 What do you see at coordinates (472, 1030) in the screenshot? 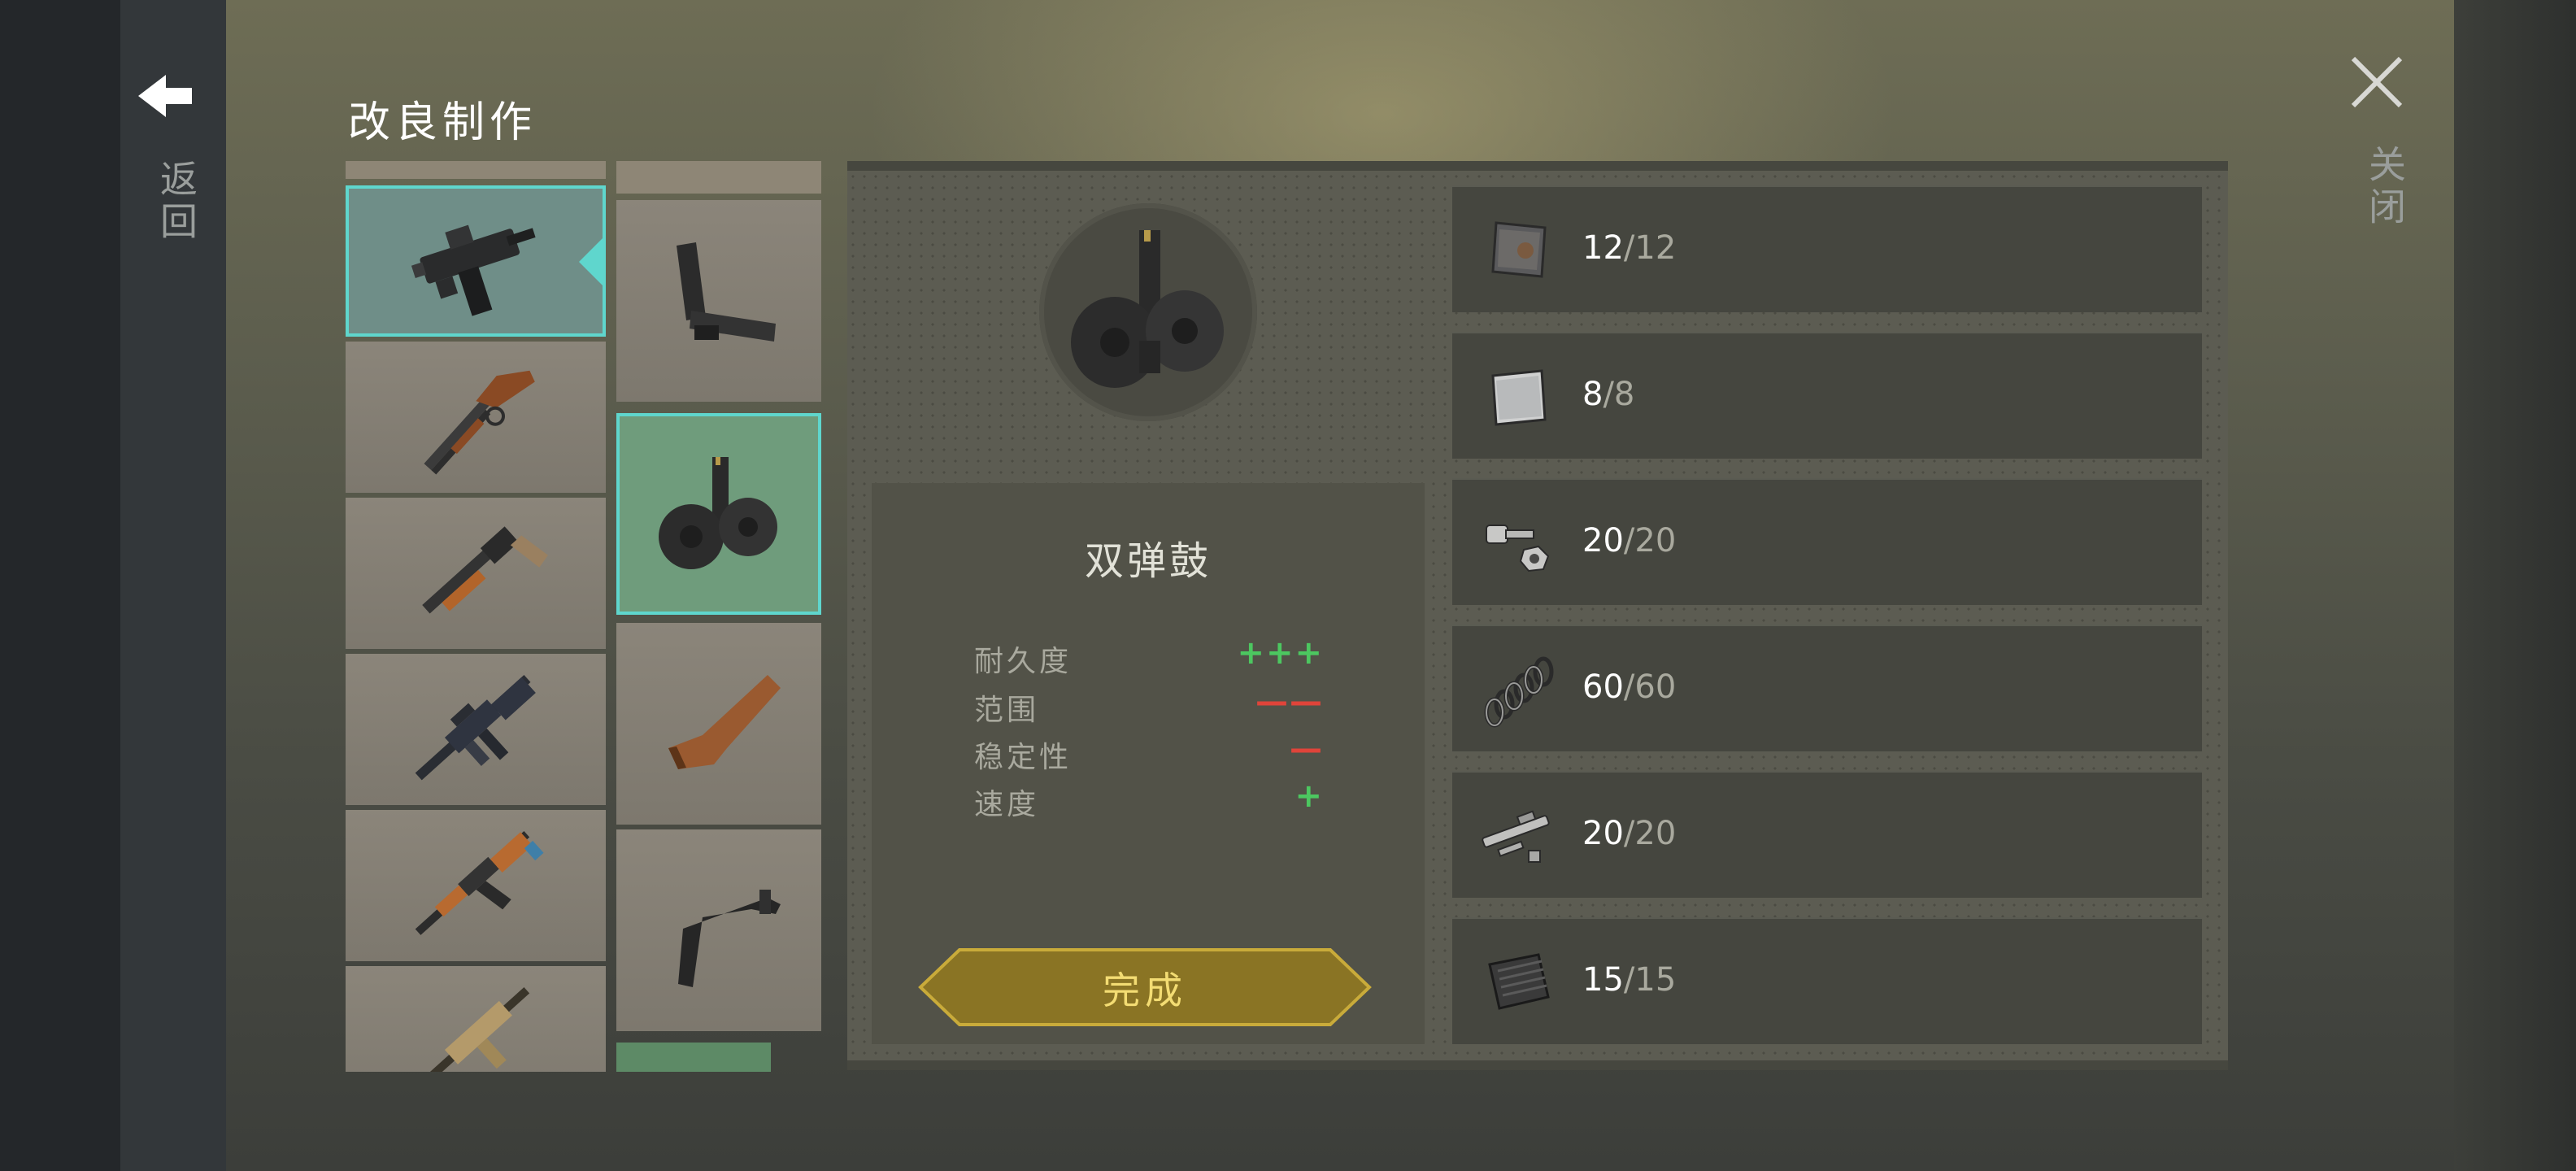
I see `tan-rifle-icon` at bounding box center [472, 1030].